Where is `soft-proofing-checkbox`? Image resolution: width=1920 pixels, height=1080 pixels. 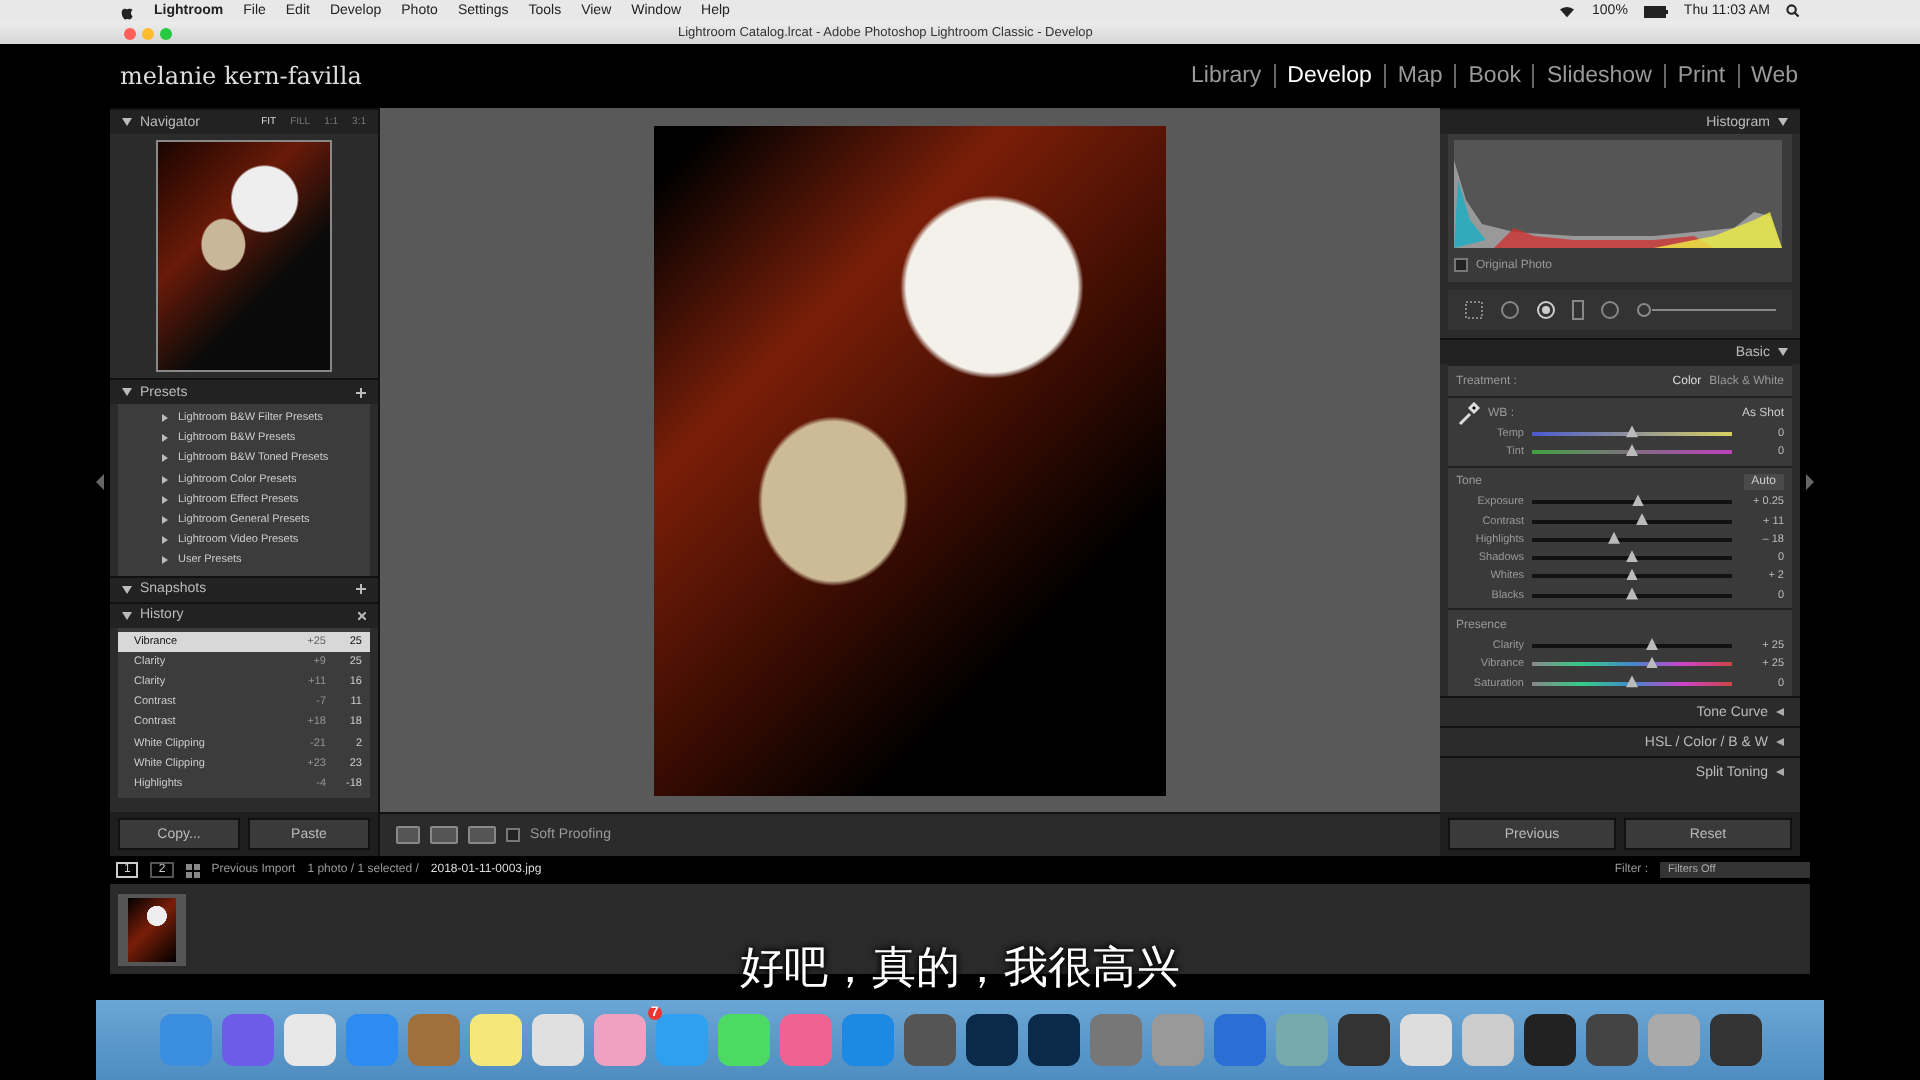
soft-proofing-checkbox is located at coordinates (513, 835).